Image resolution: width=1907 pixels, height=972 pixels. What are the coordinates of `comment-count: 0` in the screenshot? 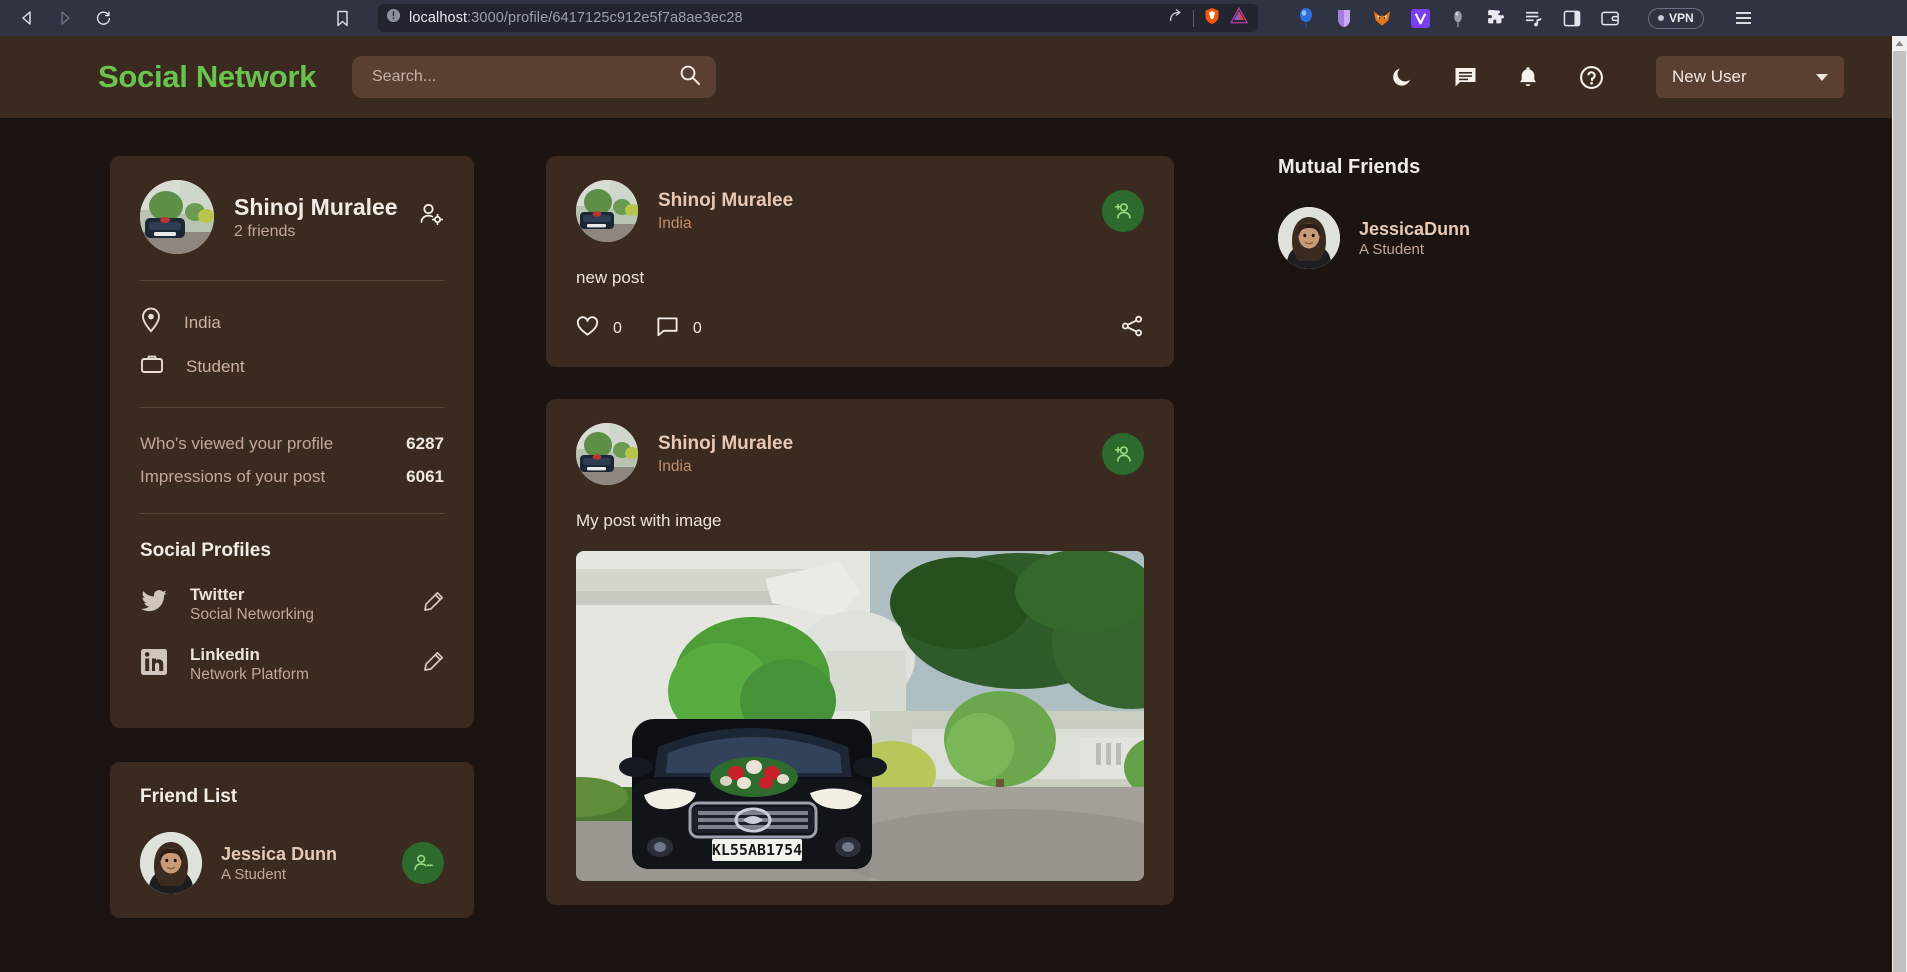 It's located at (697, 328).